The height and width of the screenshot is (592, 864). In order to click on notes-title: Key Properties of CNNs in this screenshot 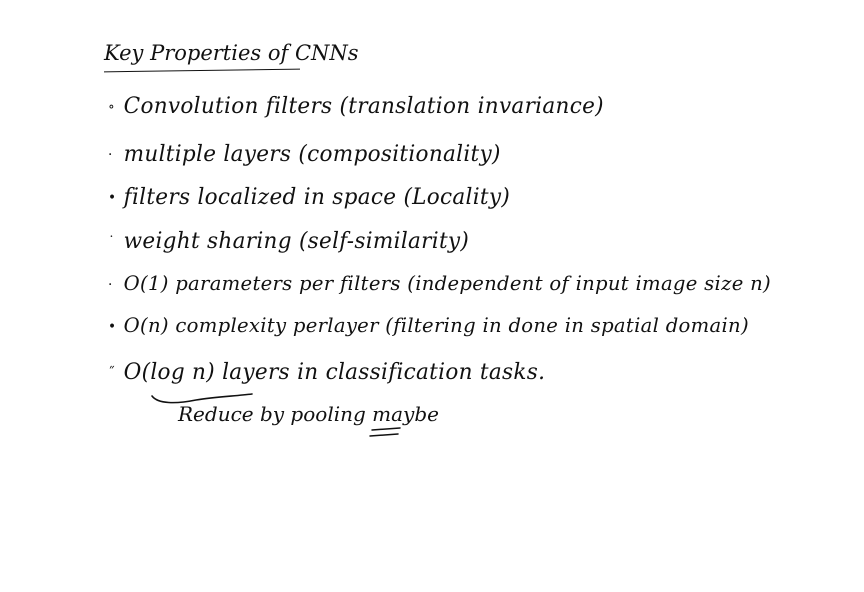, I will do `click(231, 53)`.